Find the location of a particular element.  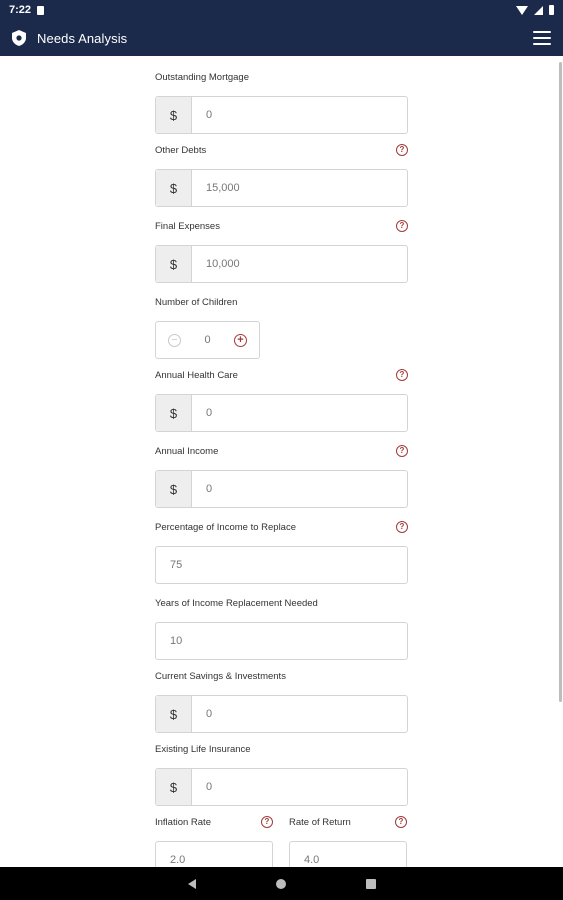

inflation-field: Inflation Rate ? 2.0 is located at coordinates (214, 841).